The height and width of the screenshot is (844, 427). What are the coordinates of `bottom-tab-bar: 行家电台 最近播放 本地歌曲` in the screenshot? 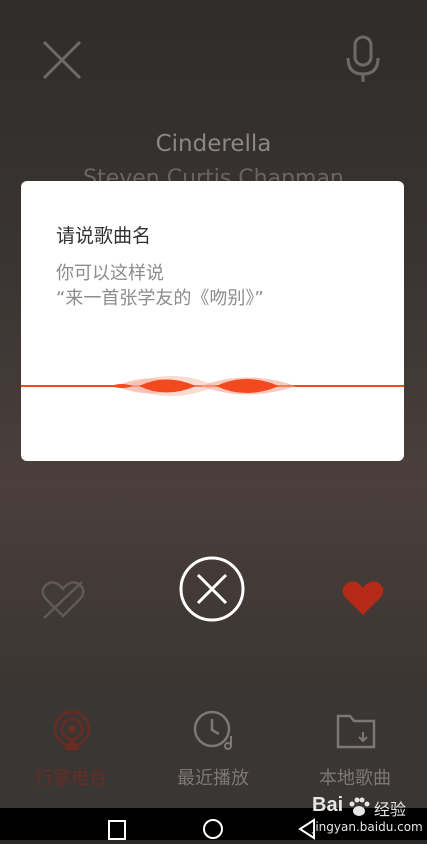 It's located at (213, 749).